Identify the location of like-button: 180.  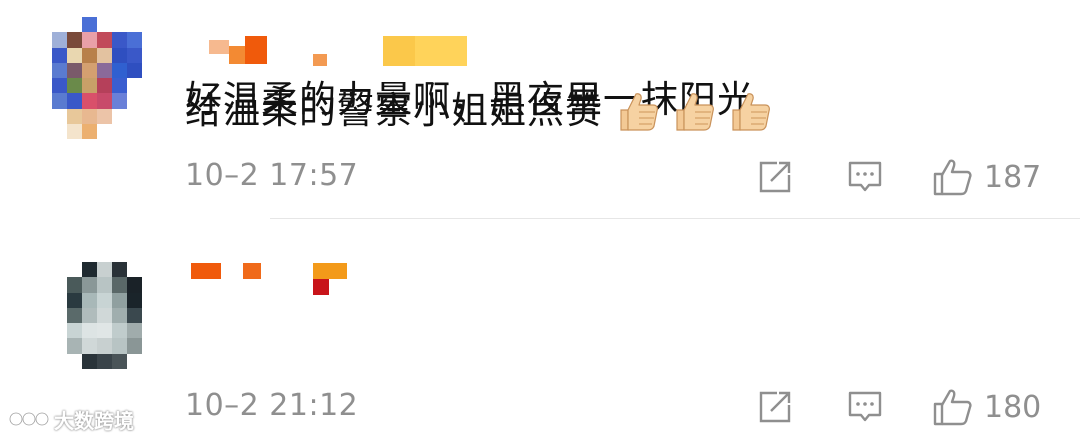
(986, 407).